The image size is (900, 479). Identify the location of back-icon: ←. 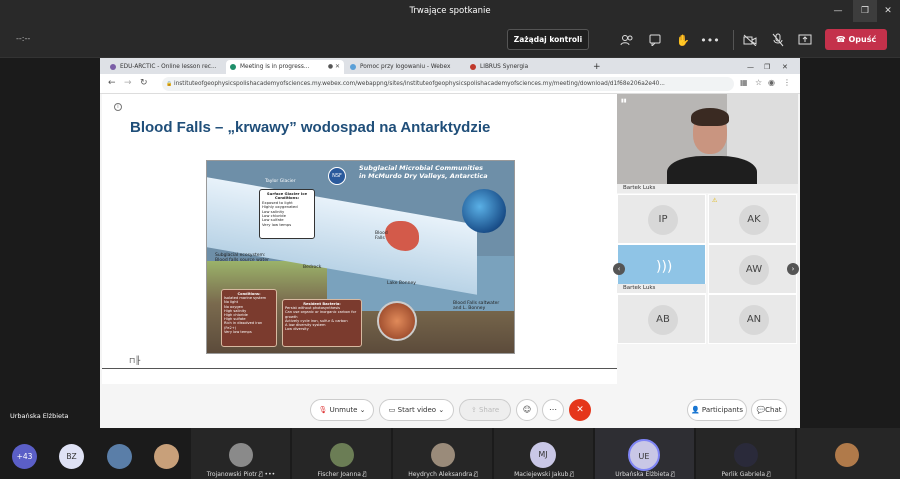
(112, 83).